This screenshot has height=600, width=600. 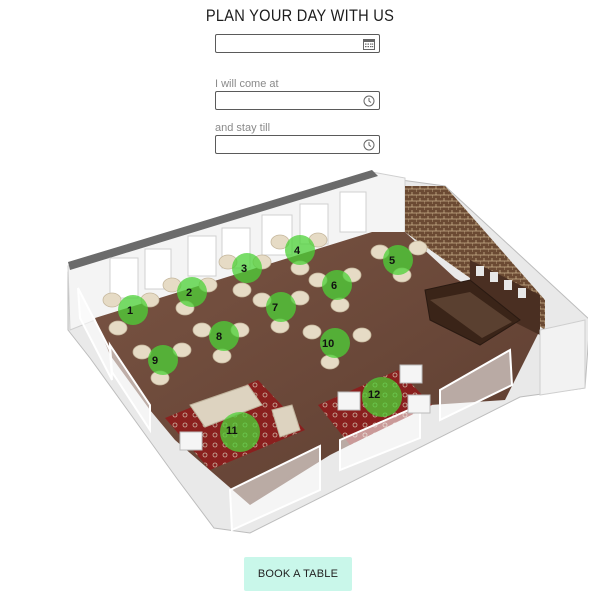 What do you see at coordinates (243, 128) in the screenshot?
I see `departure-label: and stay till` at bounding box center [243, 128].